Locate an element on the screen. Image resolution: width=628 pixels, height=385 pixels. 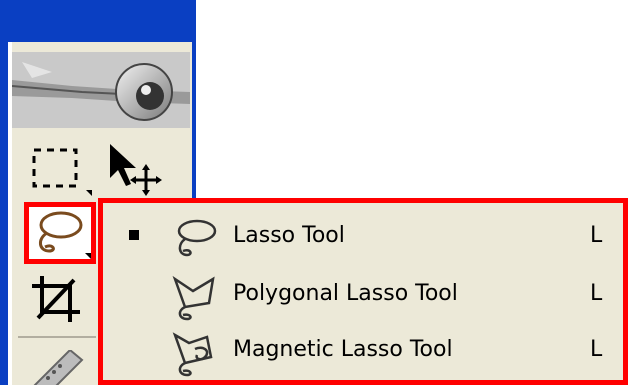
menu-item-magnetic-lasso-tool: Magnetic Lasso Tool L is located at coordinates (363, 354).